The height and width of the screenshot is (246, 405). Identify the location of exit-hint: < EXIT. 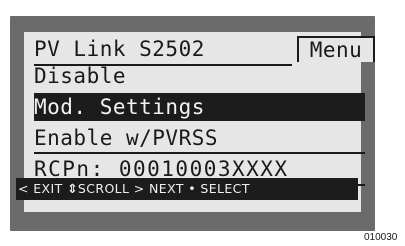
(40, 188).